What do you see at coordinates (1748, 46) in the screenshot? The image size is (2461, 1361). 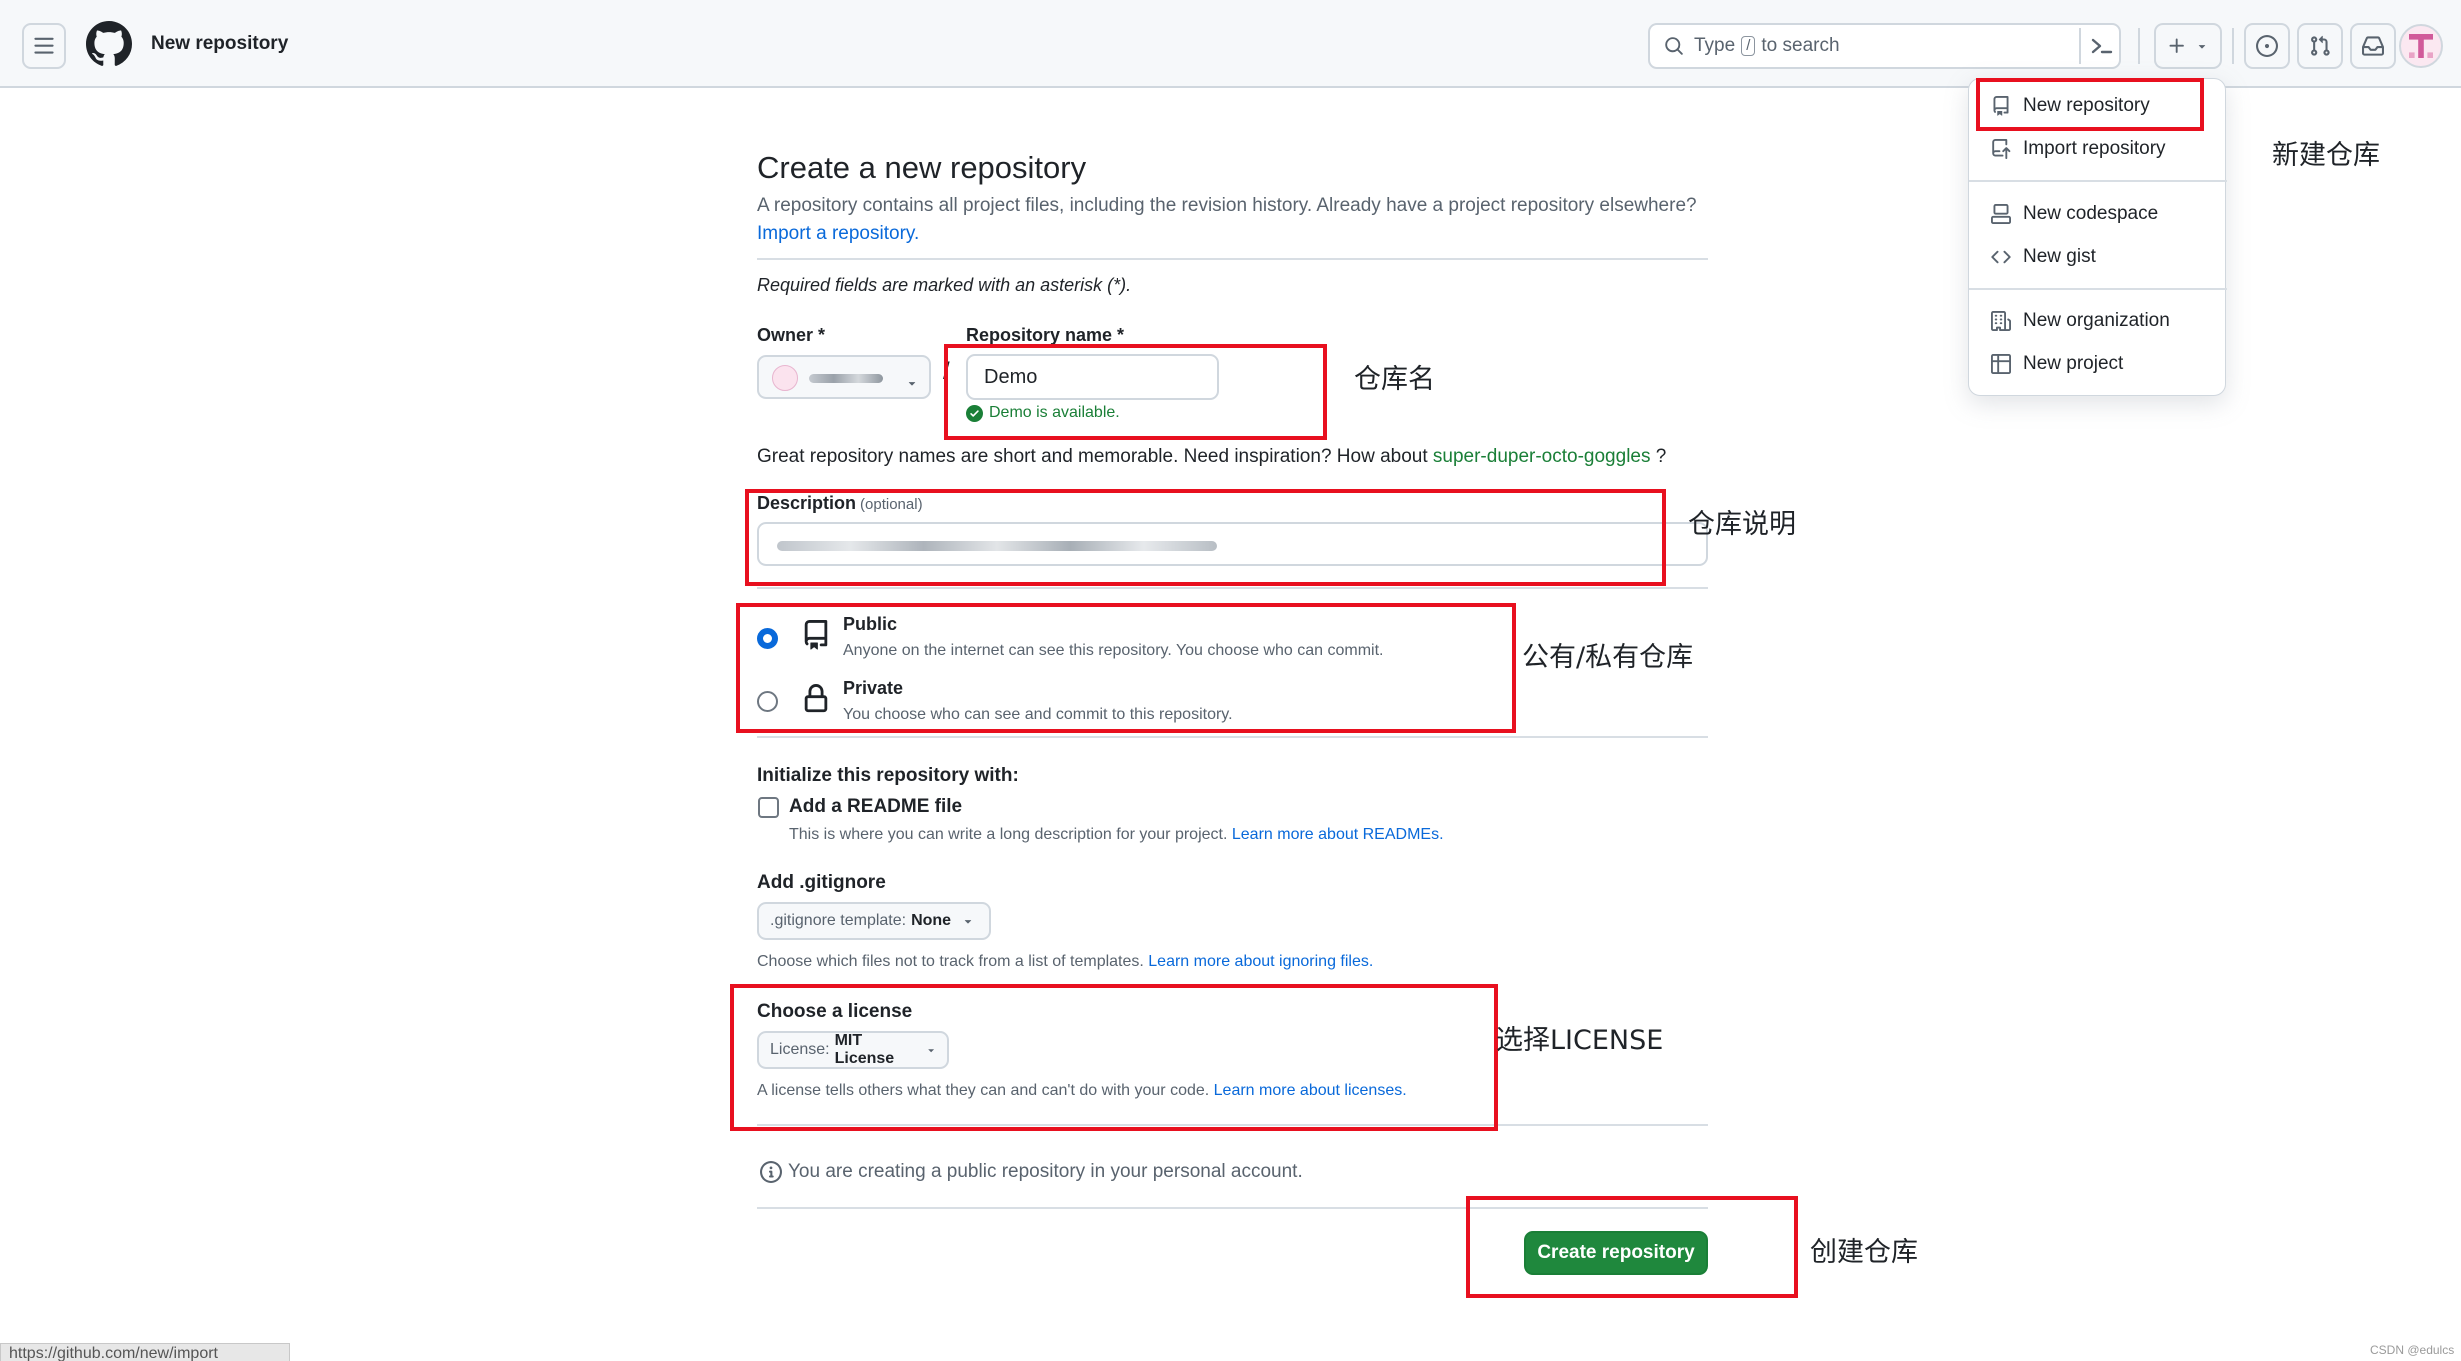 I see `search-shortcut-key: /` at bounding box center [1748, 46].